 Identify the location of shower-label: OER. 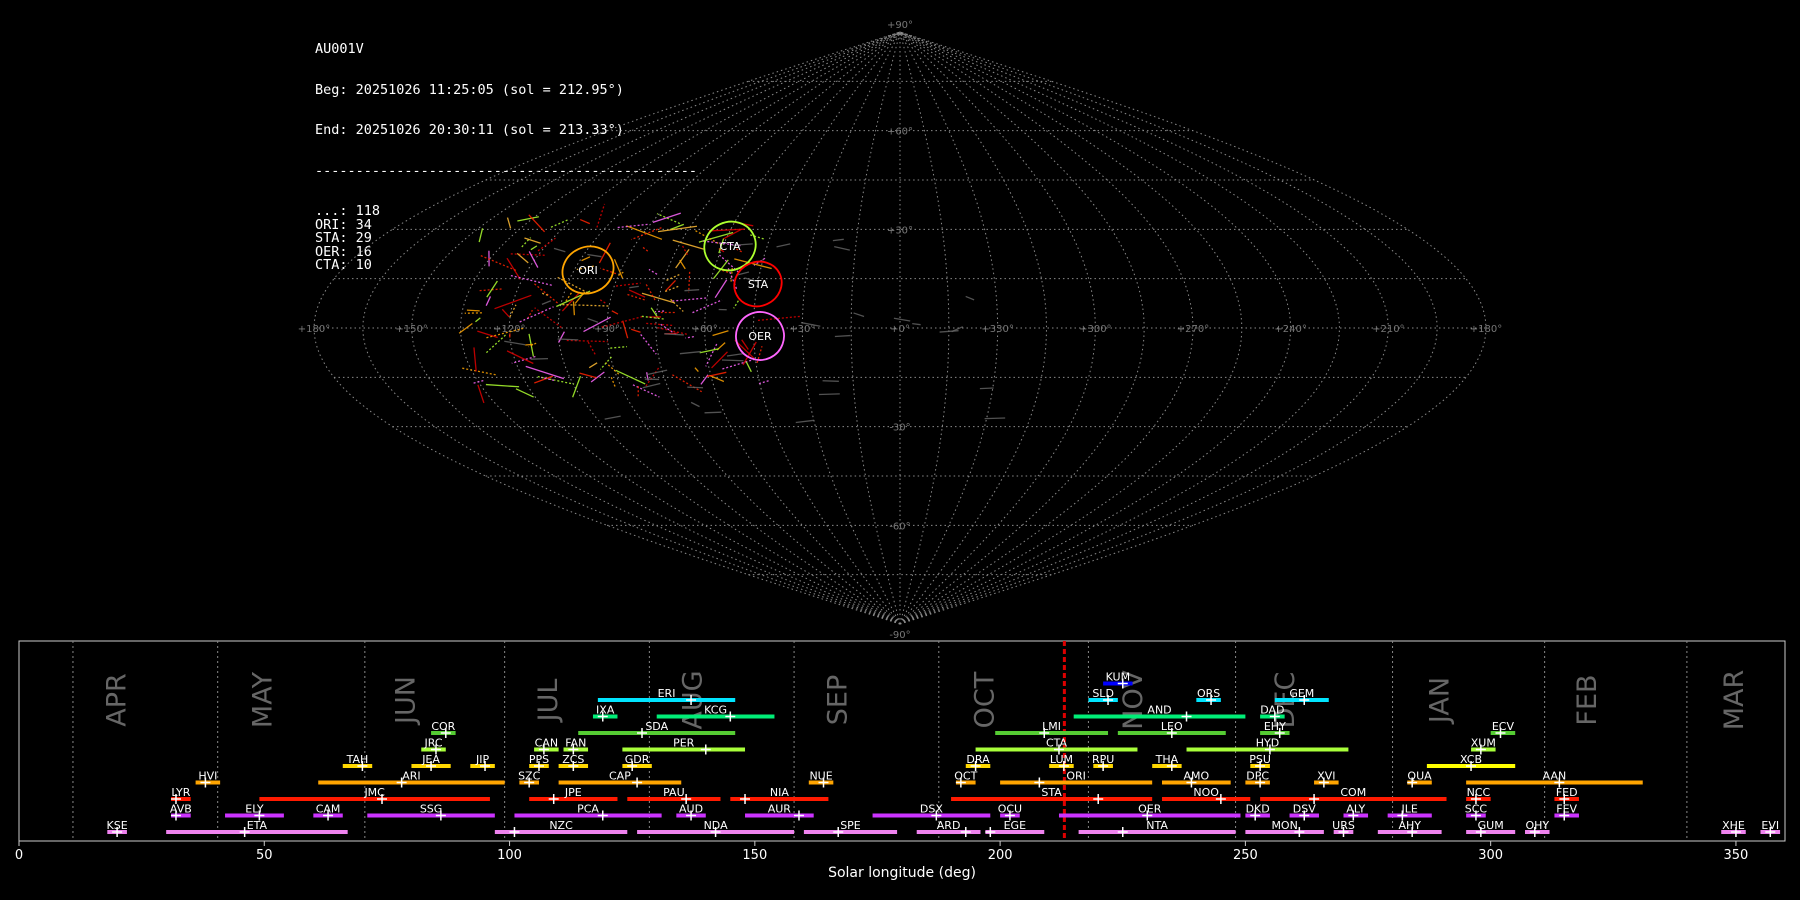
(1150, 809).